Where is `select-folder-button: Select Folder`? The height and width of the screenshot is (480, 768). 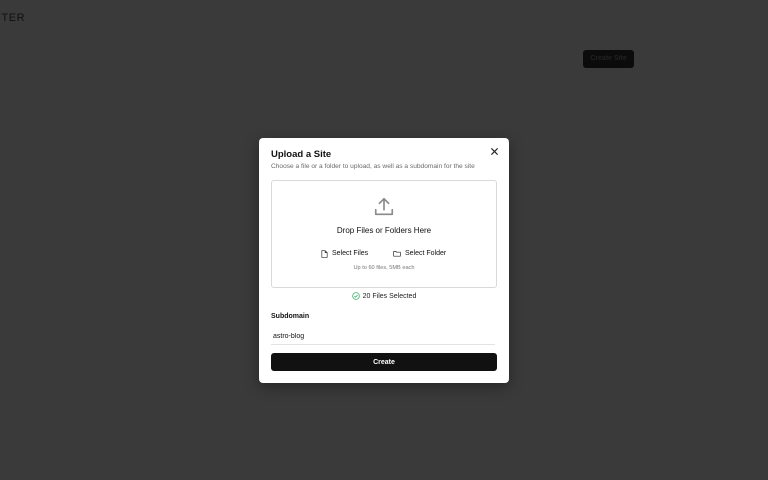
select-folder-button: Select Folder is located at coordinates (419, 253).